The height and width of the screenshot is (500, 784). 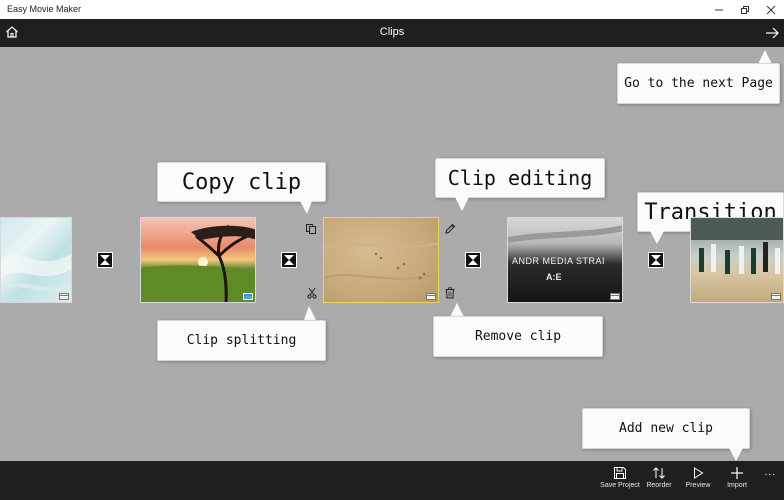 I want to click on clip-thumbnail-sunset-tree, so click(x=198, y=260).